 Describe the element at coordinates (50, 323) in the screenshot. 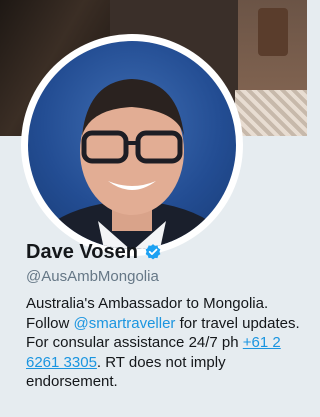

I see `bio-text: Follow` at that location.